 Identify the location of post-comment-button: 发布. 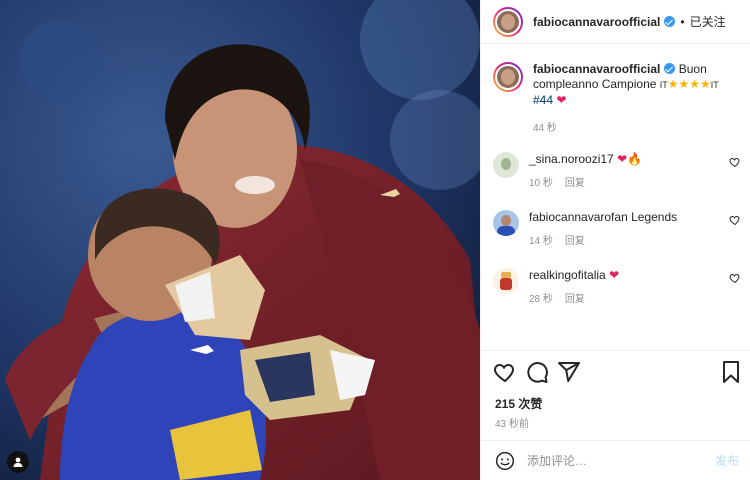
(727, 460).